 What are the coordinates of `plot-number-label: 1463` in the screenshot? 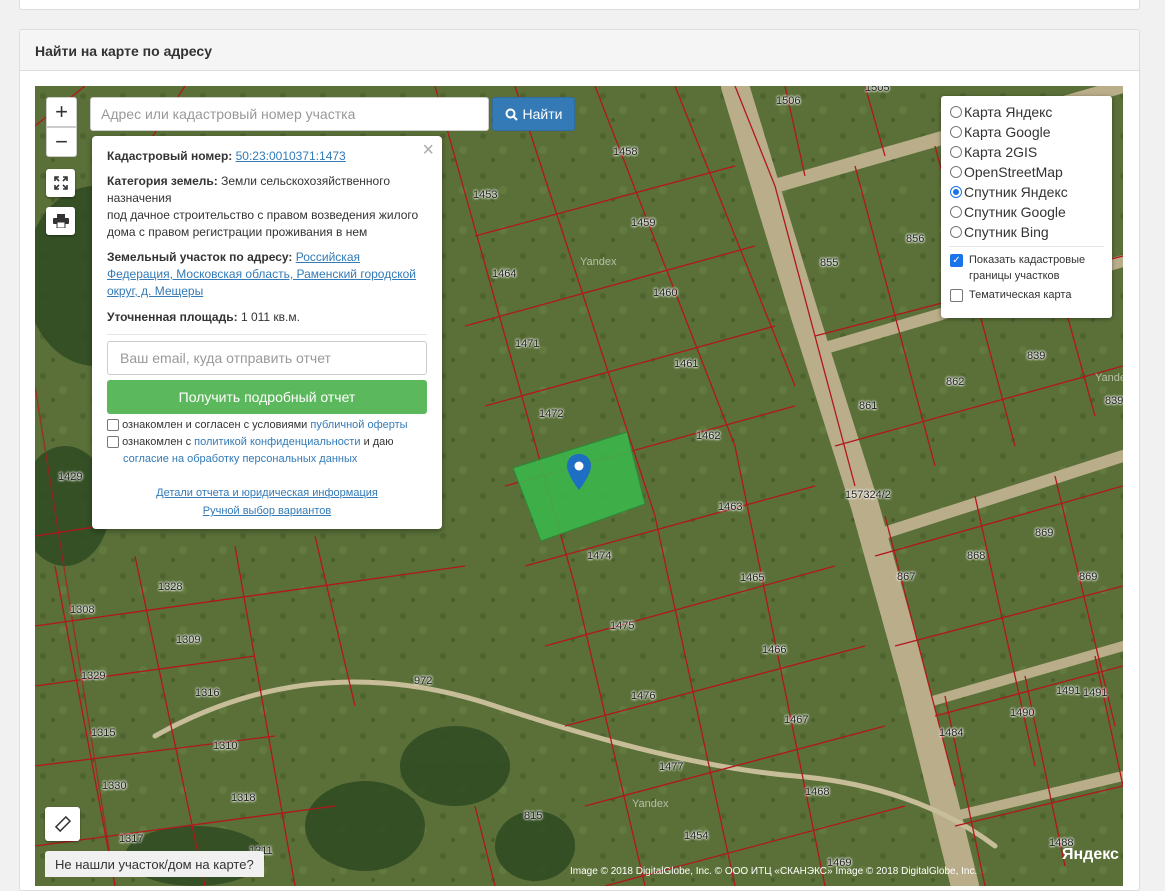 It's located at (730, 507).